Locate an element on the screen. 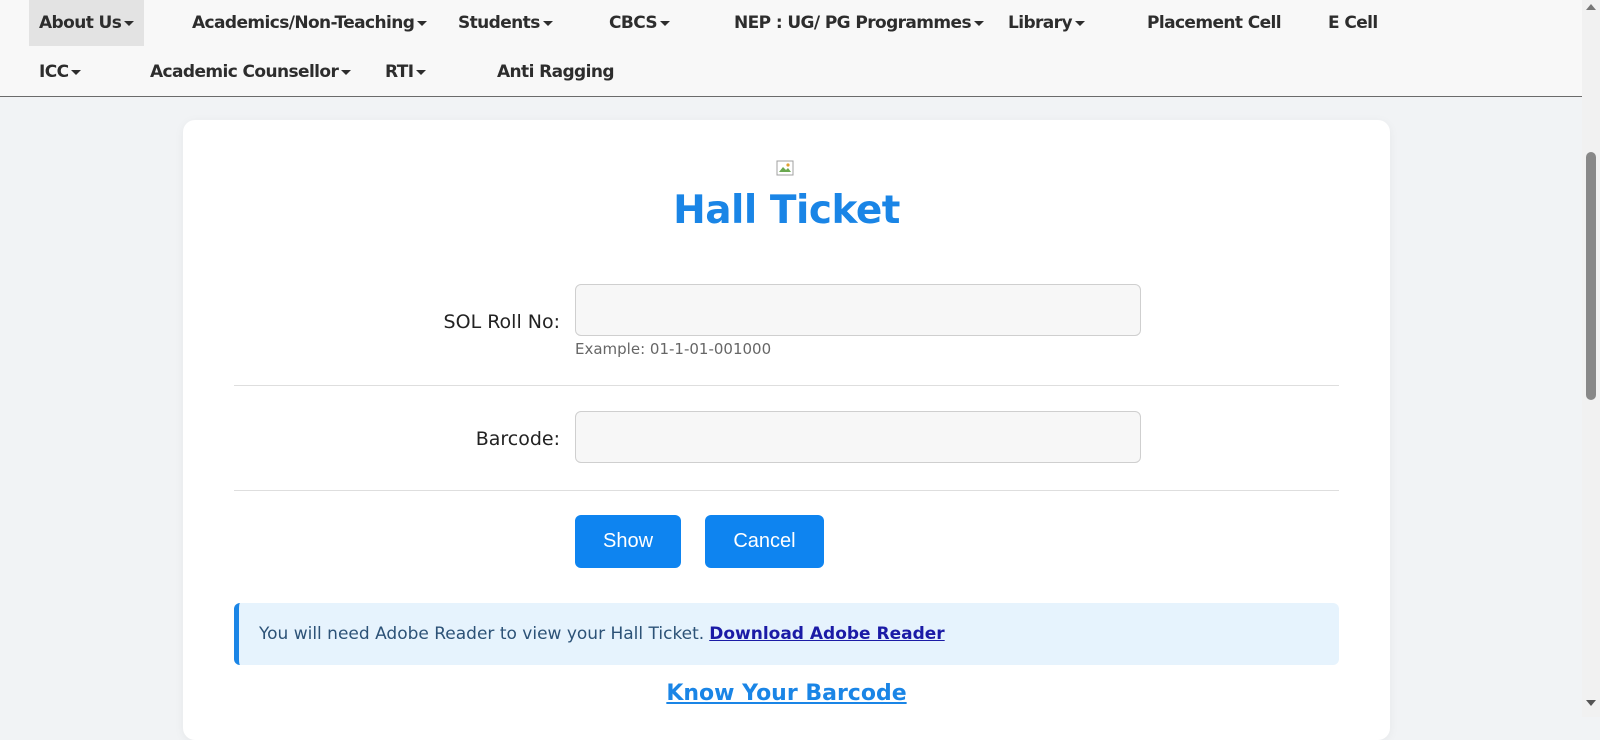 Image resolution: width=1600 pixels, height=740 pixels. nav-item-label: RTI is located at coordinates (399, 72).